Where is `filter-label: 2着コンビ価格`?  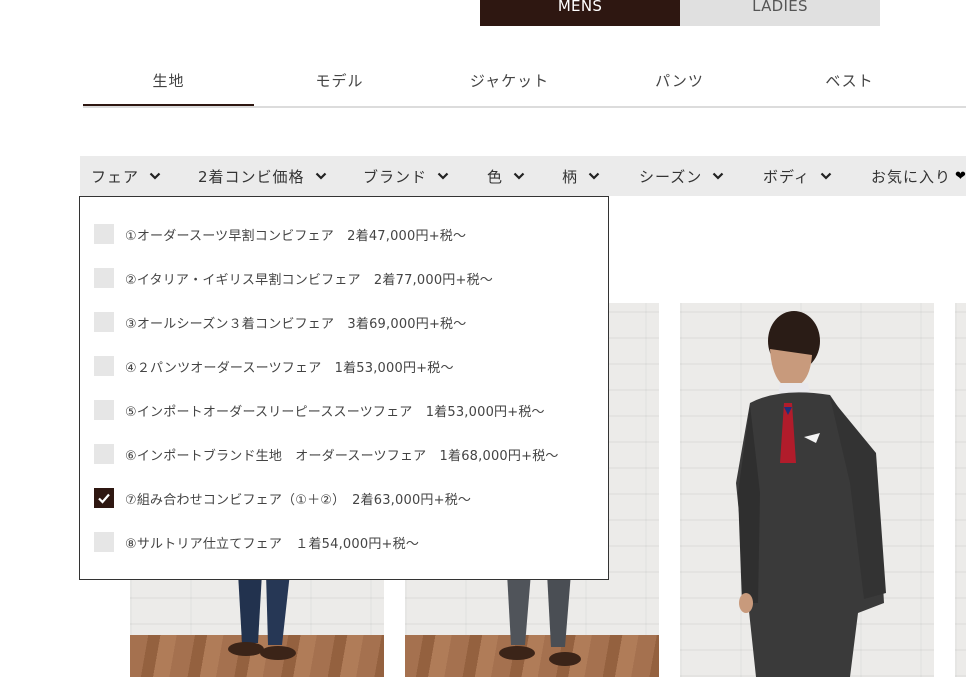 filter-label: 2着コンビ価格 is located at coordinates (251, 176).